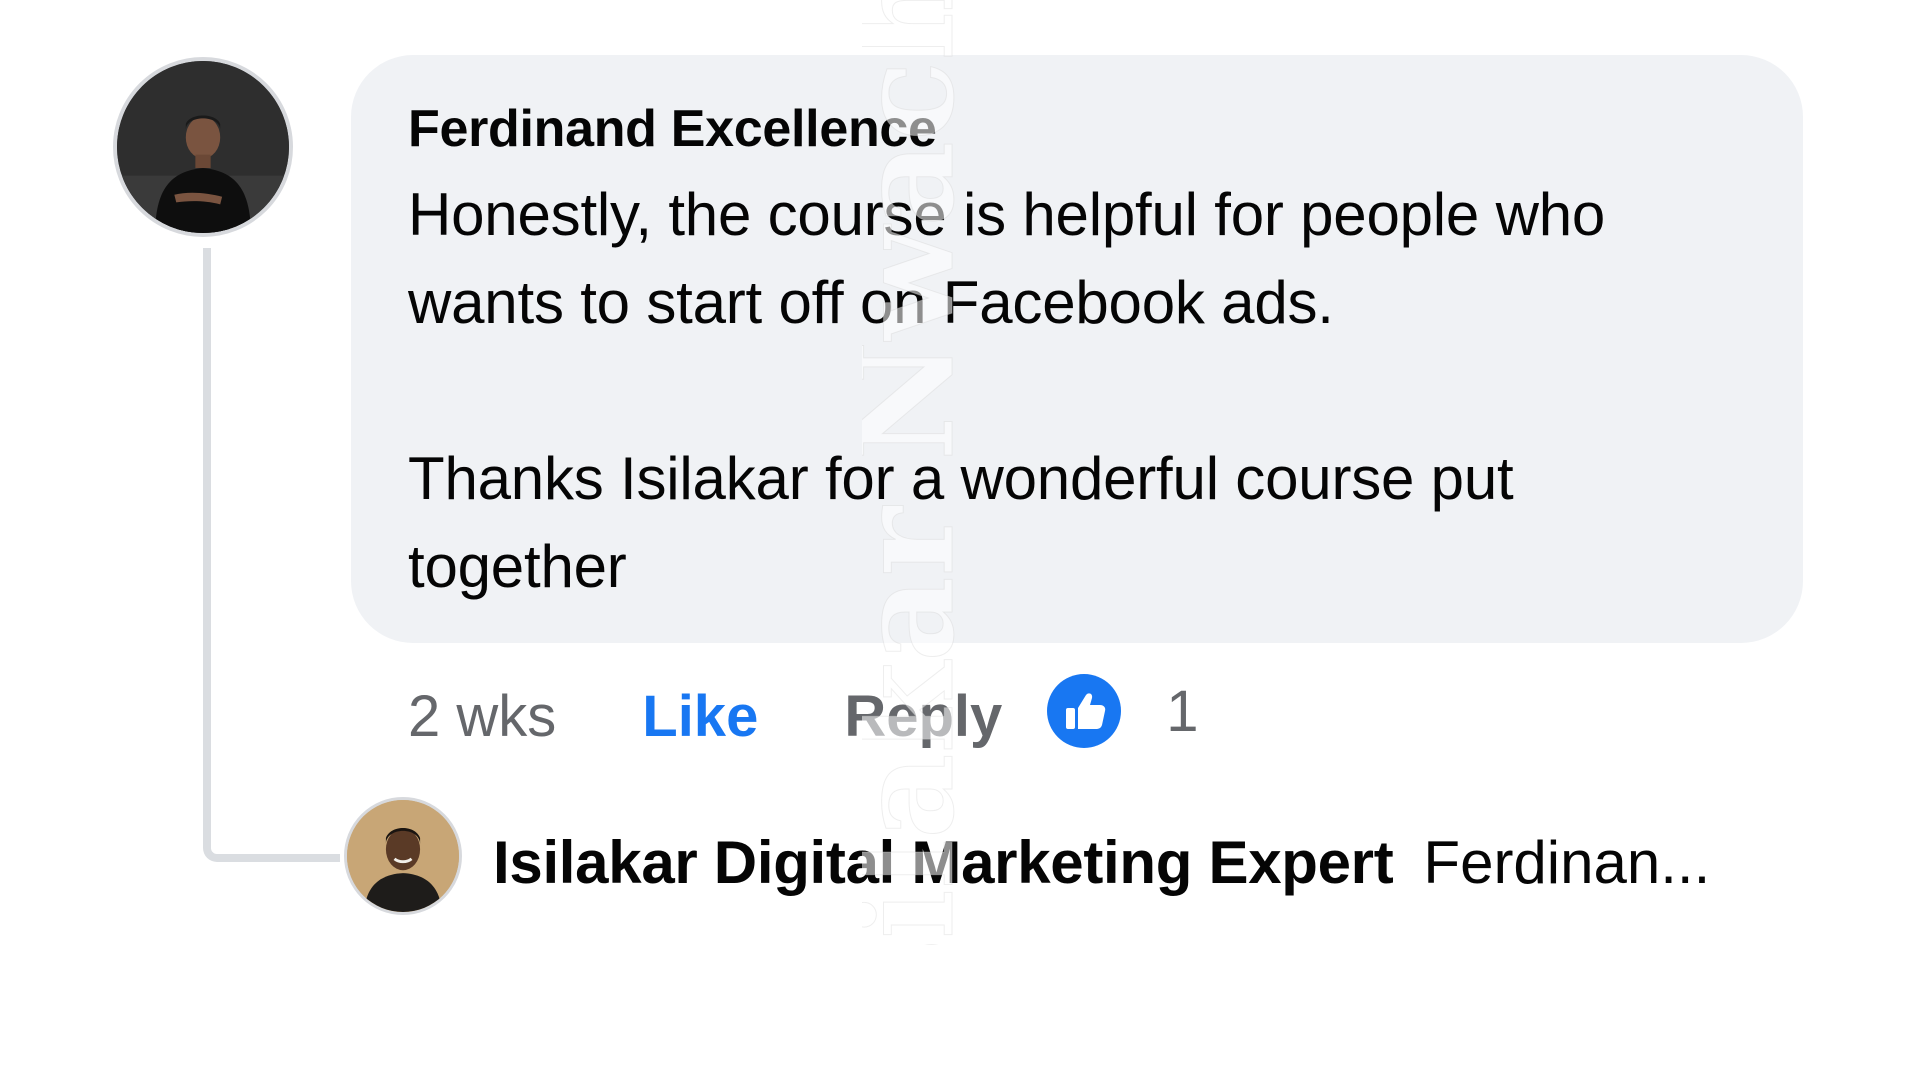 This screenshot has width=1920, height=1080. I want to click on reply-button: Reply, so click(923, 716).